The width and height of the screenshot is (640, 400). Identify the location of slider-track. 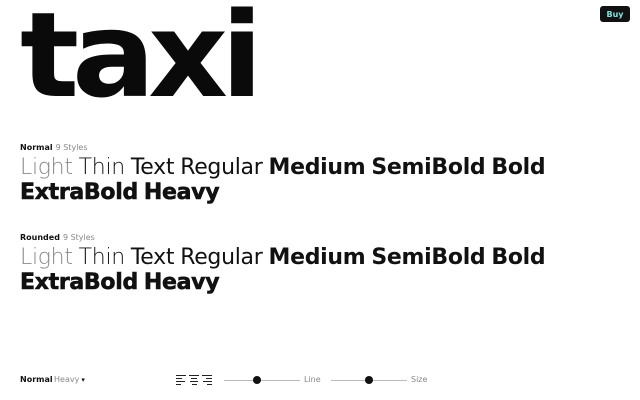
(262, 380).